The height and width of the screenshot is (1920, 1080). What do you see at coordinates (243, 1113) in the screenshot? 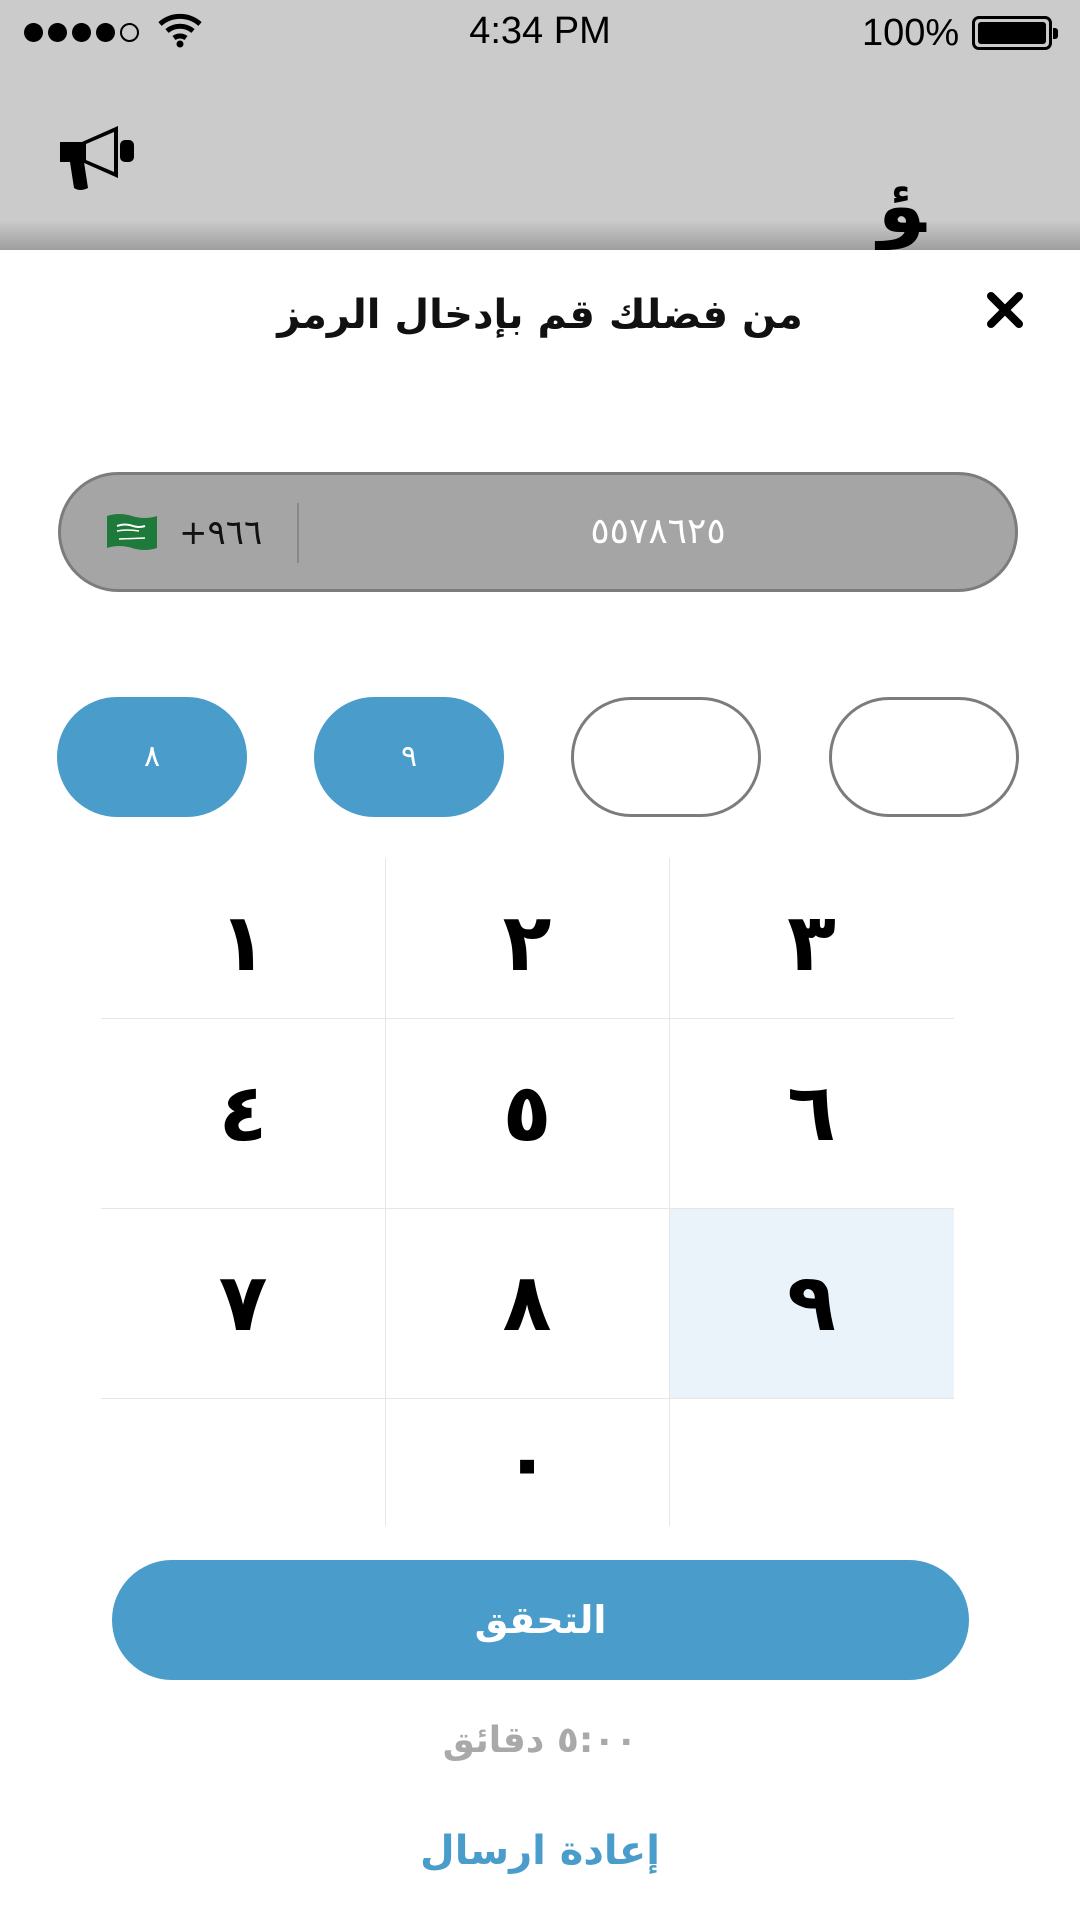
I see `keypad-key-4: ٤` at bounding box center [243, 1113].